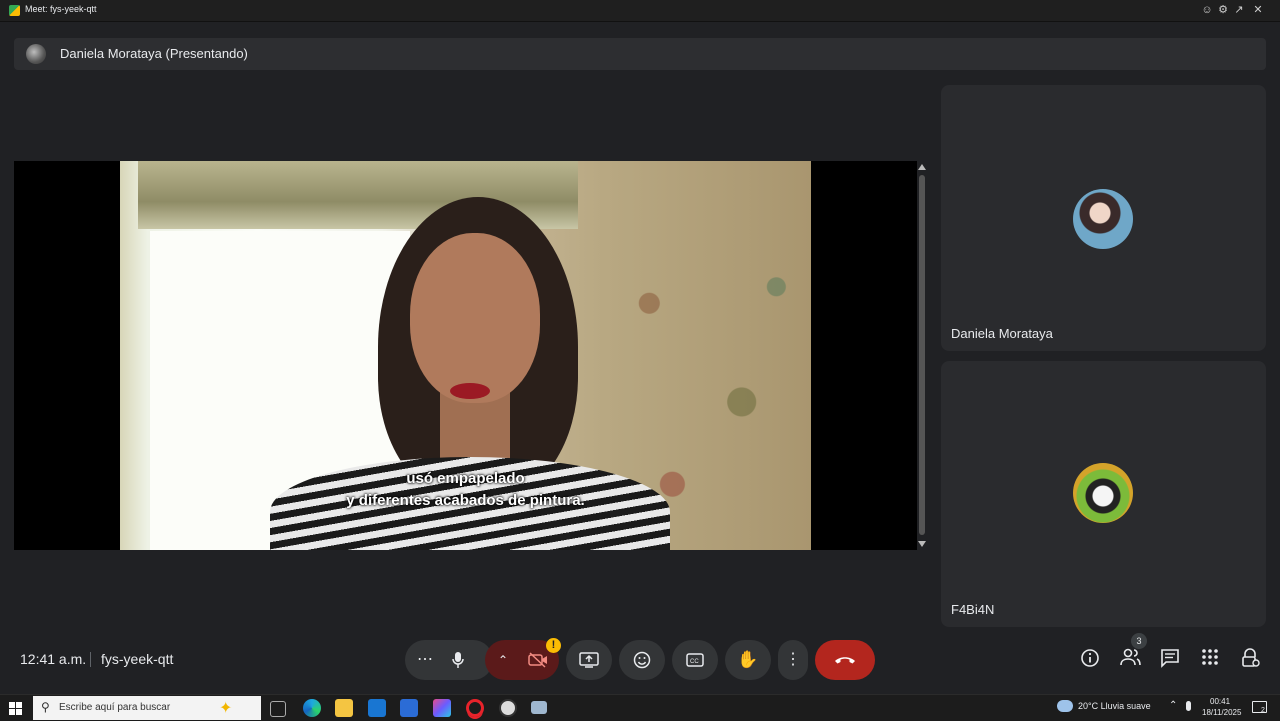  I want to click on present-screen-icon, so click(589, 660).